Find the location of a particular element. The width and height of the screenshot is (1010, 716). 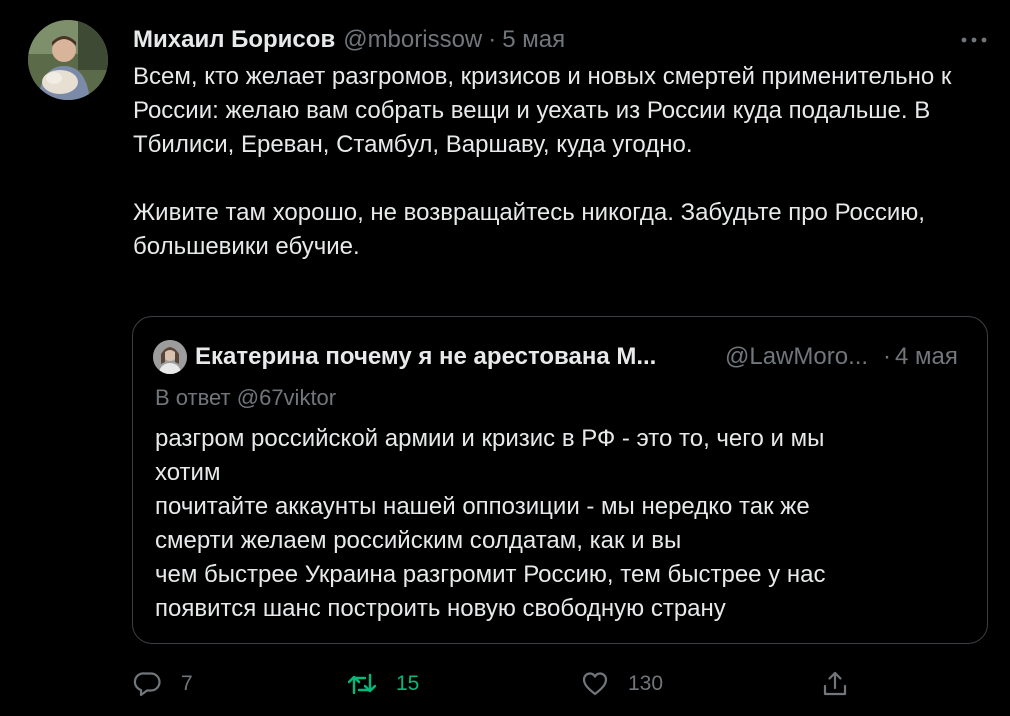

quoted-tweet-date: 4 мая is located at coordinates (926, 356).